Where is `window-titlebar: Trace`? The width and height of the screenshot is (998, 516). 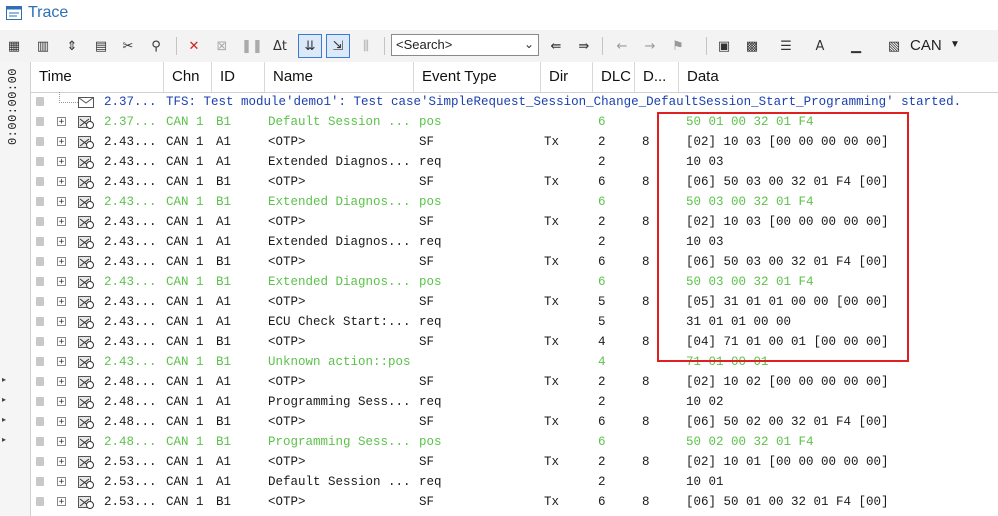
window-titlebar: Trace is located at coordinates (499, 14).